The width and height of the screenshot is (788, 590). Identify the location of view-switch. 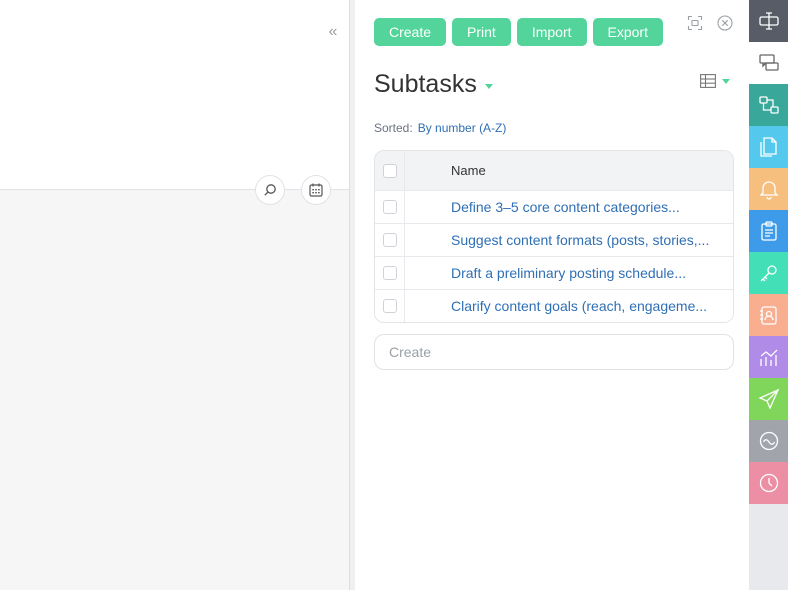
(715, 81).